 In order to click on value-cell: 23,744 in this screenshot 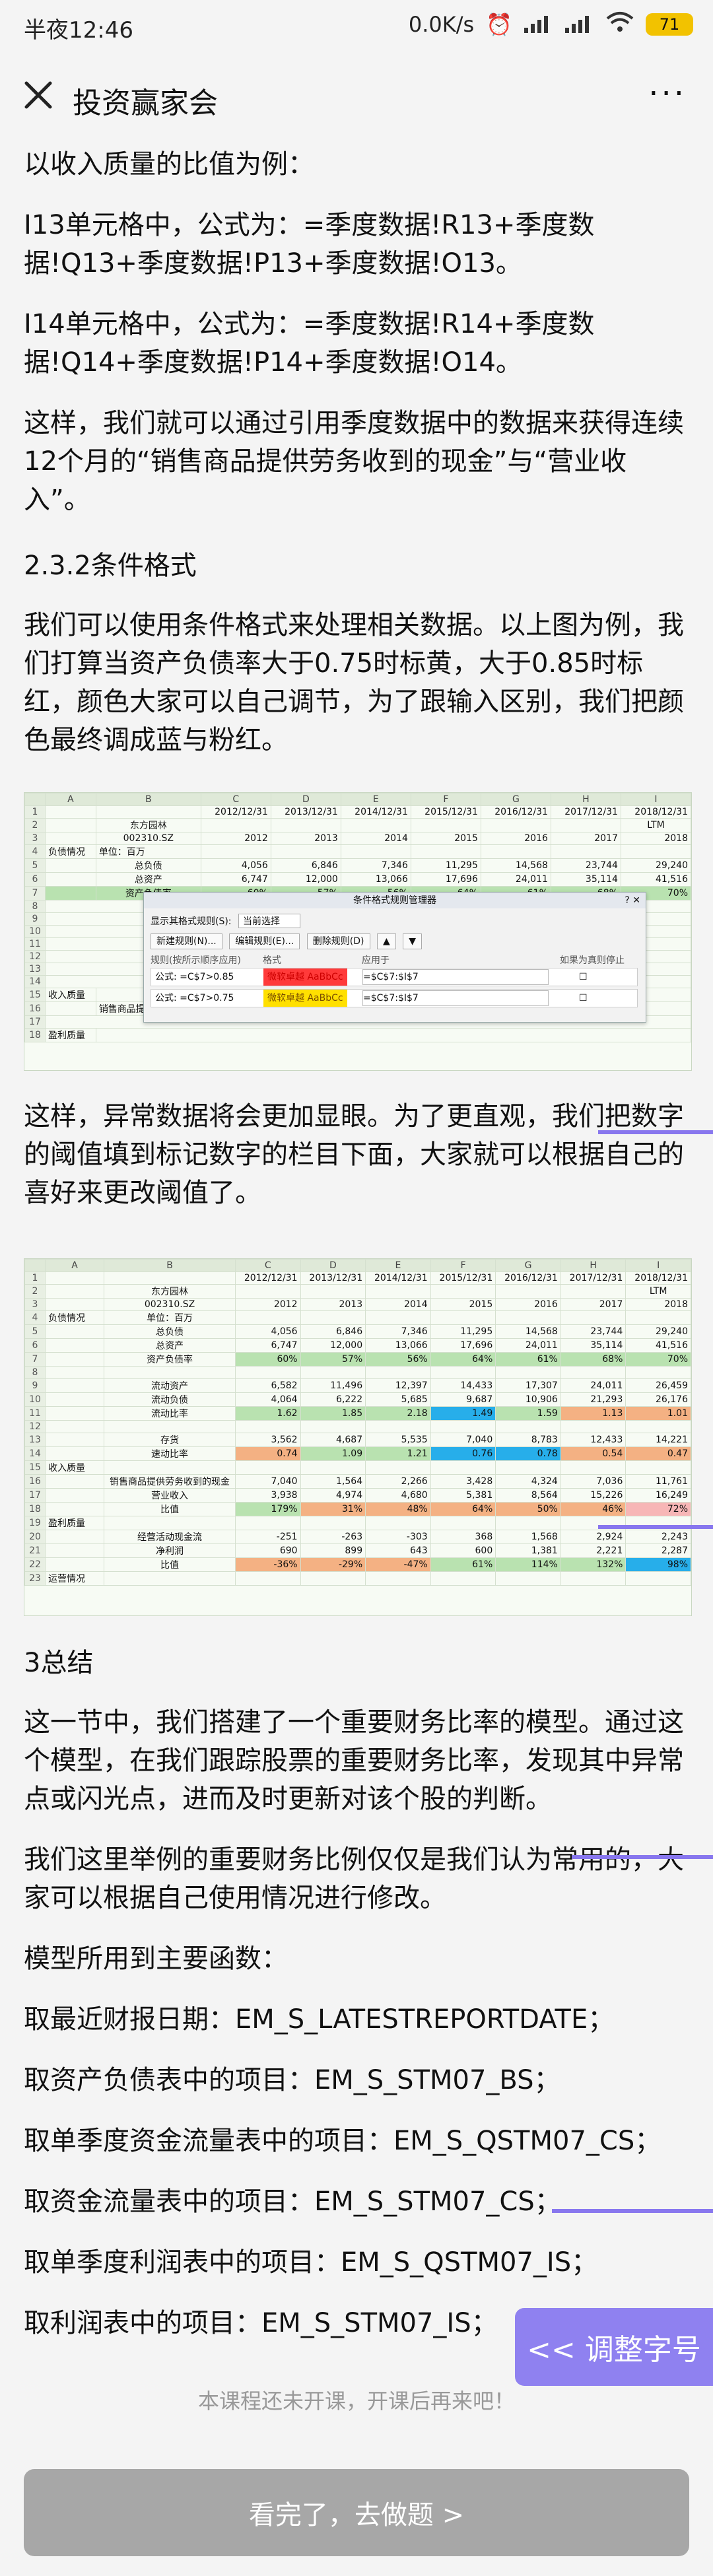, I will do `click(593, 1331)`.